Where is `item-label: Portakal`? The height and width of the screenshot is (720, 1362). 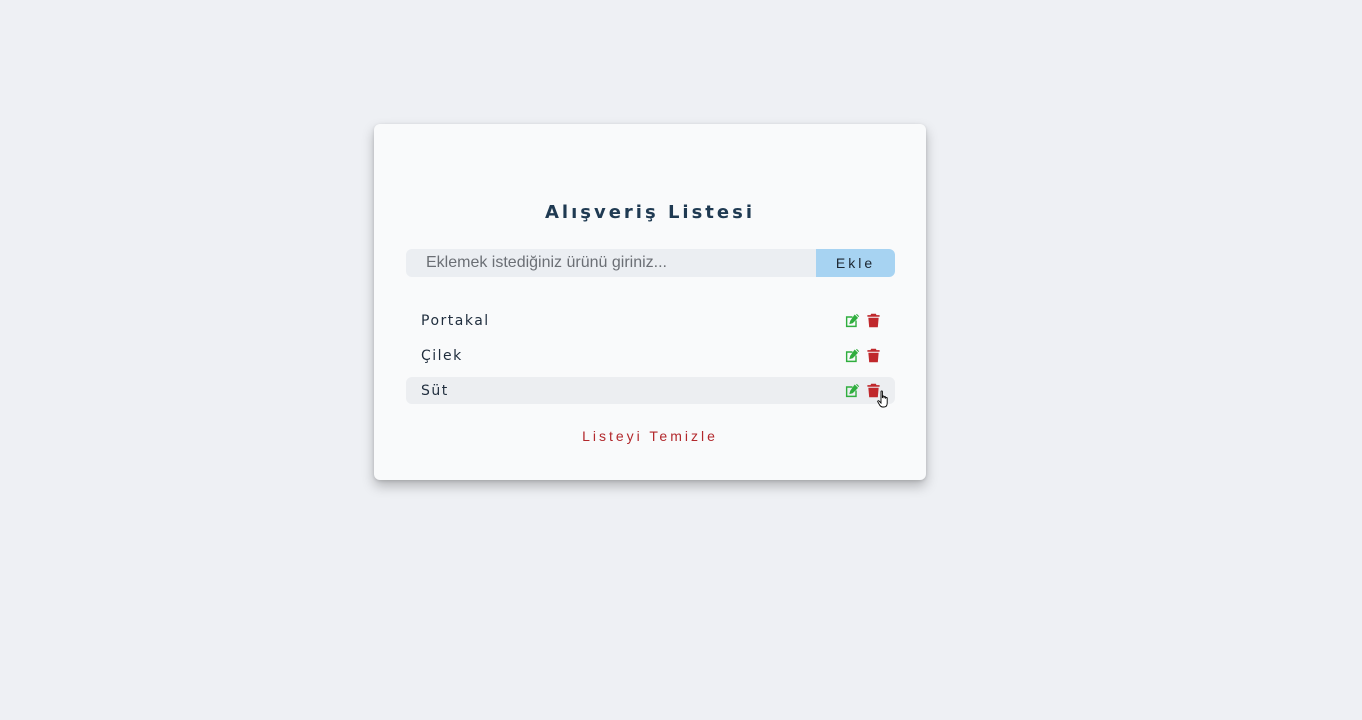
item-label: Portakal is located at coordinates (455, 320).